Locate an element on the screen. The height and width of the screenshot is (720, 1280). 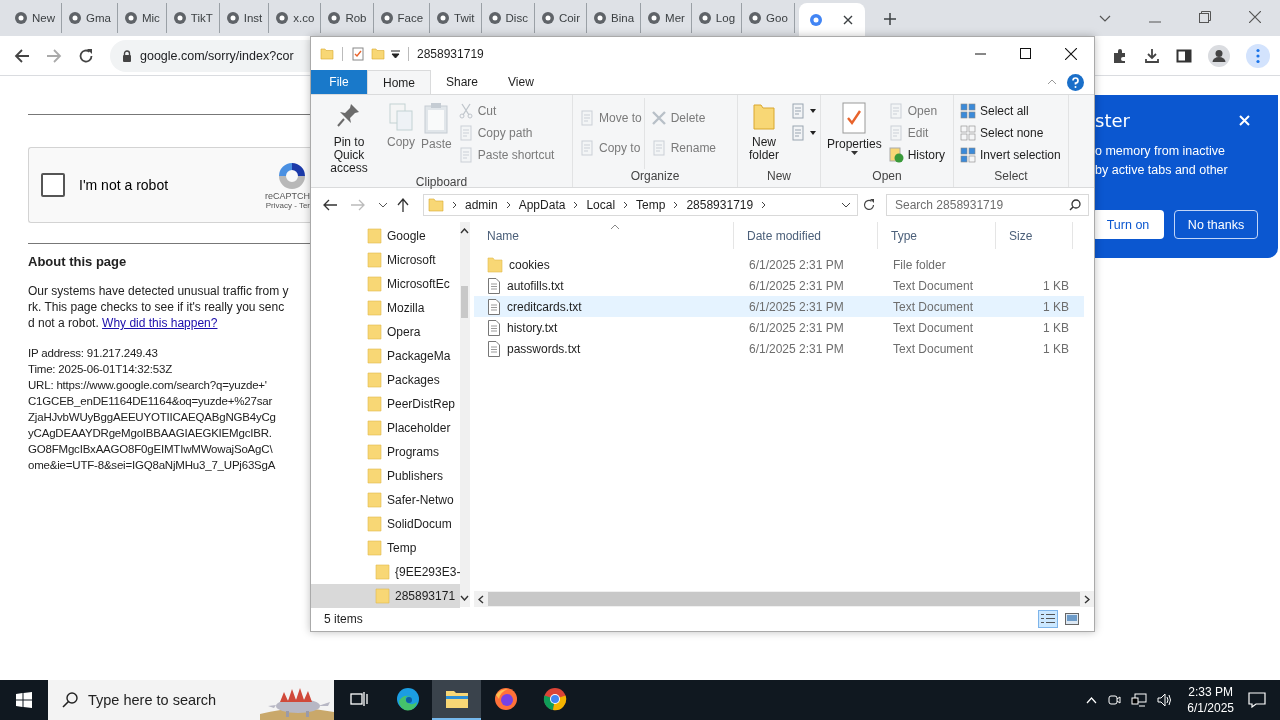
taskbar-search-field: Type here to search is located at coordinates (191, 700).